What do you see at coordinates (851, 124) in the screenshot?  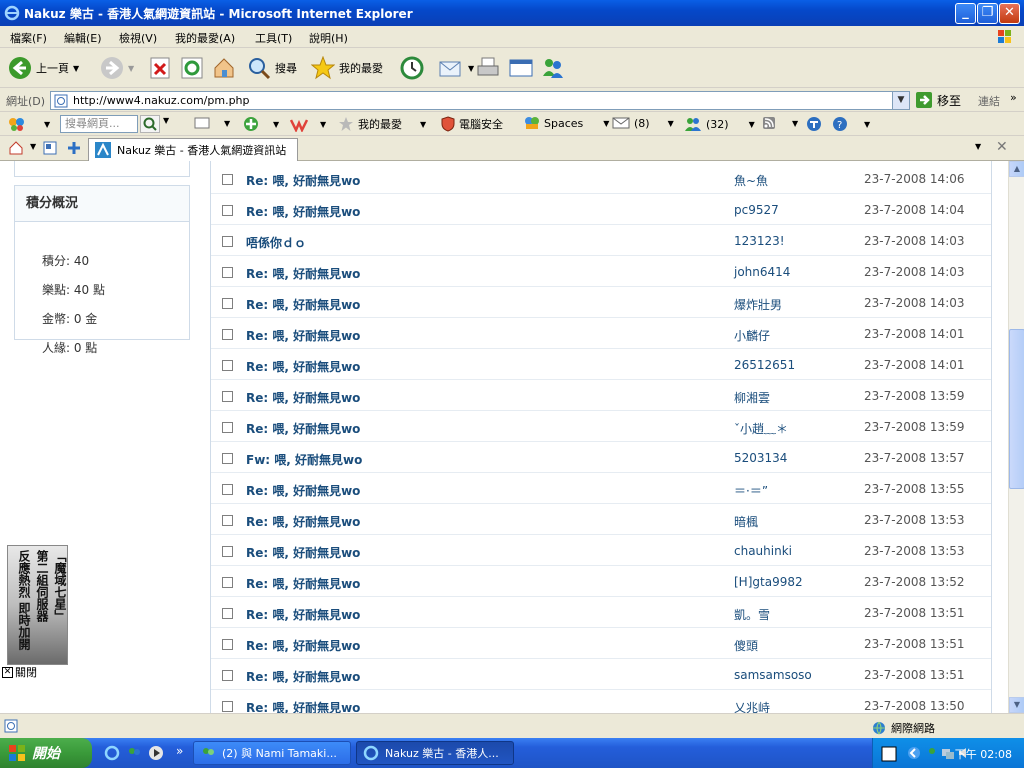 I see `help-button: ? ▼` at bounding box center [851, 124].